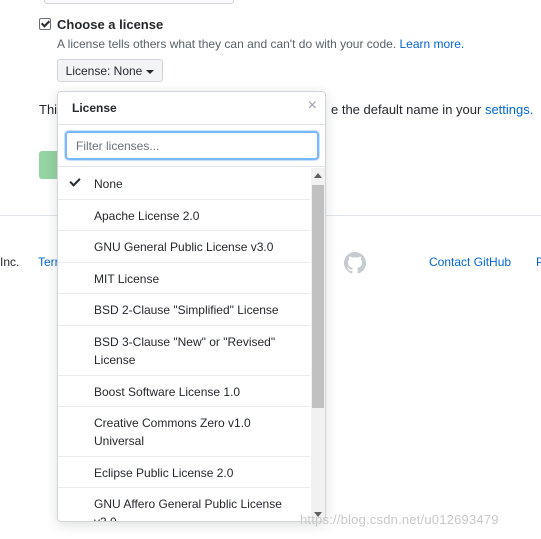 This screenshot has width=541, height=539. Describe the element at coordinates (406, 109) in the screenshot. I see `branch-info-suffix: e the default name in your` at that location.